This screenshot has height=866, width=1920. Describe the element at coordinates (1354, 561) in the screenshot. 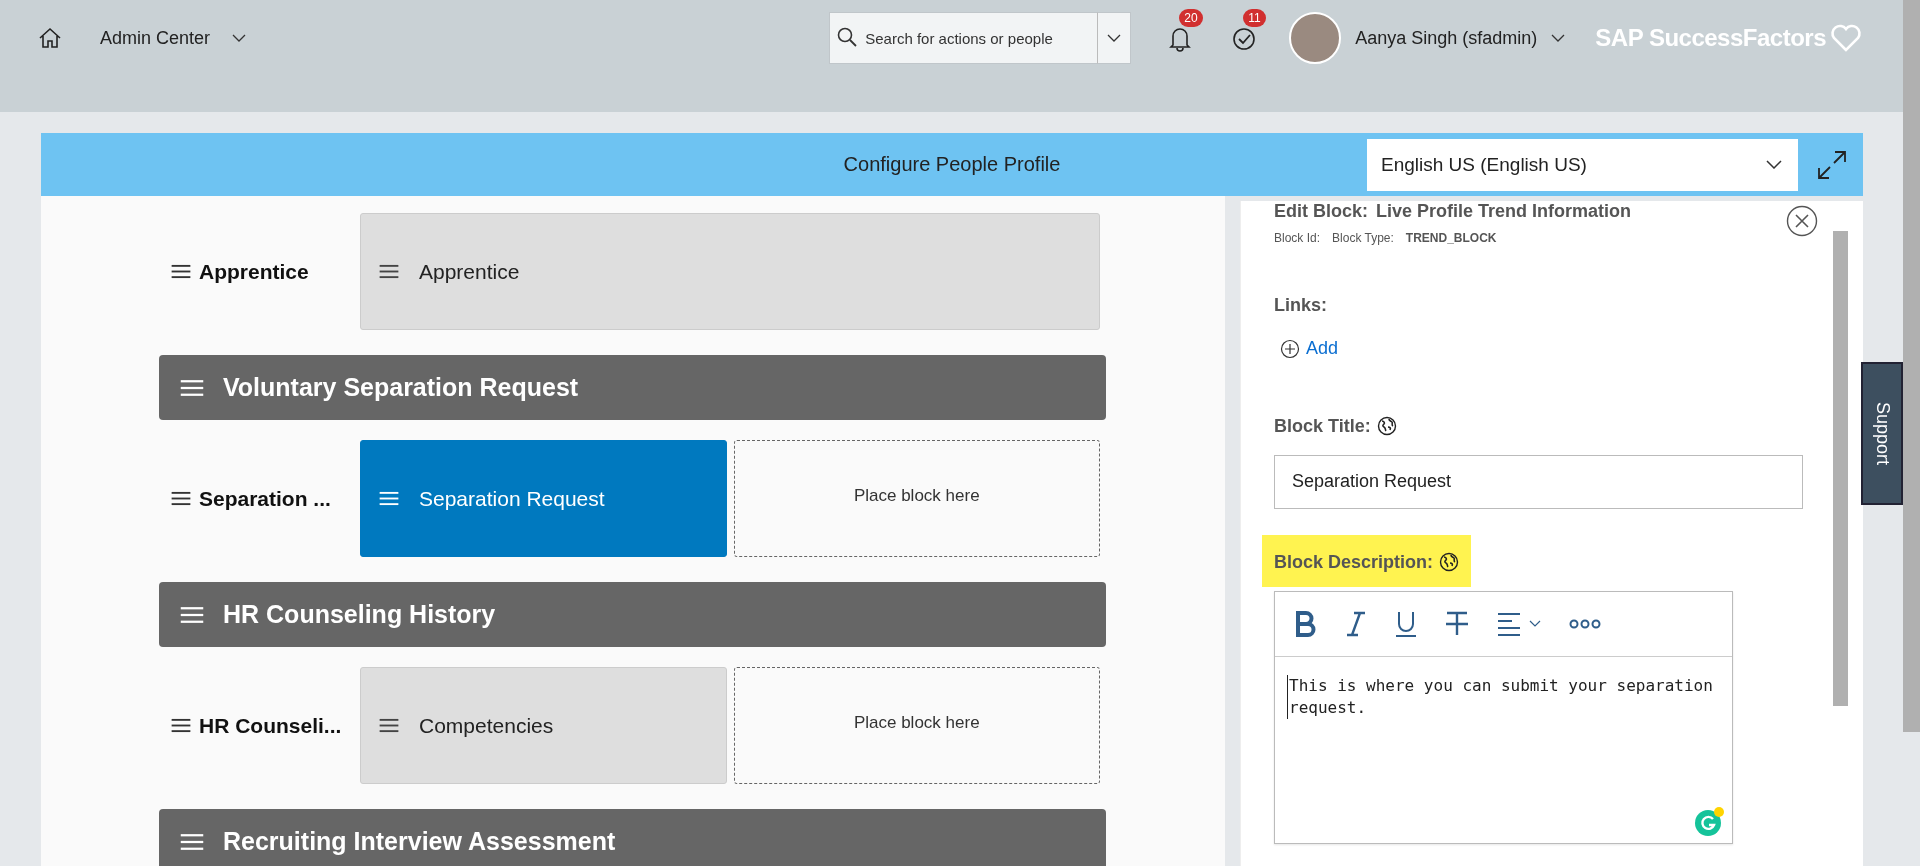

I see `block-description-label: Block Description:` at that location.